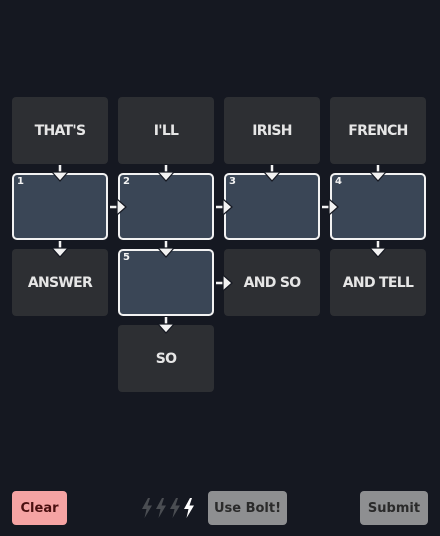  I want to click on slot-number: 1, so click(20, 181).